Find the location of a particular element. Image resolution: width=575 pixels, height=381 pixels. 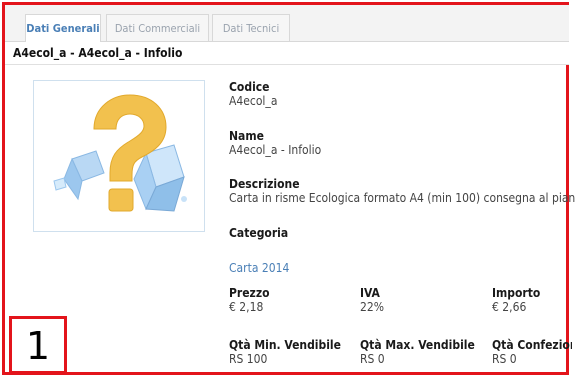

categoria-value: Carta 2014 is located at coordinates (259, 268).